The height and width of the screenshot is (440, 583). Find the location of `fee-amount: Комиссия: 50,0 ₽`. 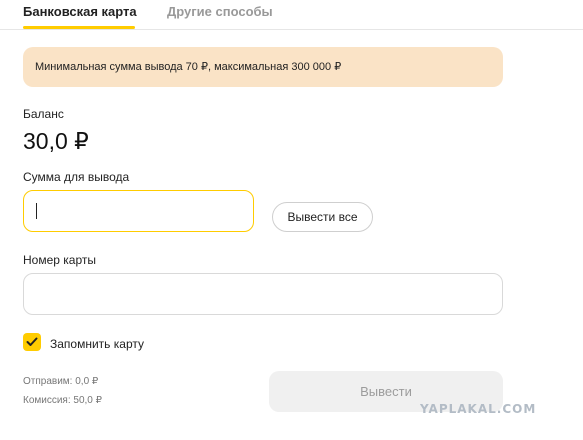

fee-amount: Комиссия: 50,0 ₽ is located at coordinates (63, 400).